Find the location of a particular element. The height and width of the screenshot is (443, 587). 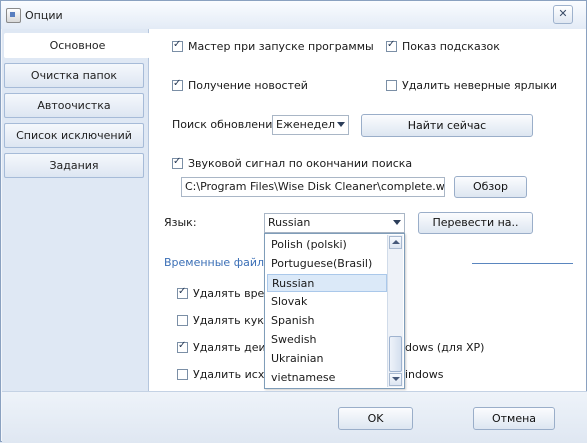

temp-item-1-checkbox is located at coordinates (182, 292).